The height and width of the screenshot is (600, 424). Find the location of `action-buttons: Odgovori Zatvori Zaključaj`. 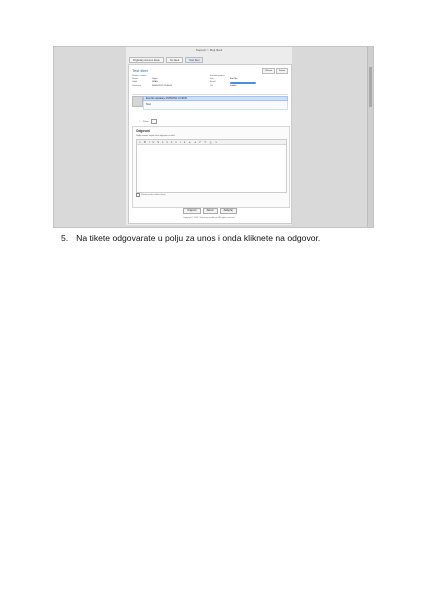

action-buttons: Odgovori Zatvori Zaključaj is located at coordinates (210, 211).